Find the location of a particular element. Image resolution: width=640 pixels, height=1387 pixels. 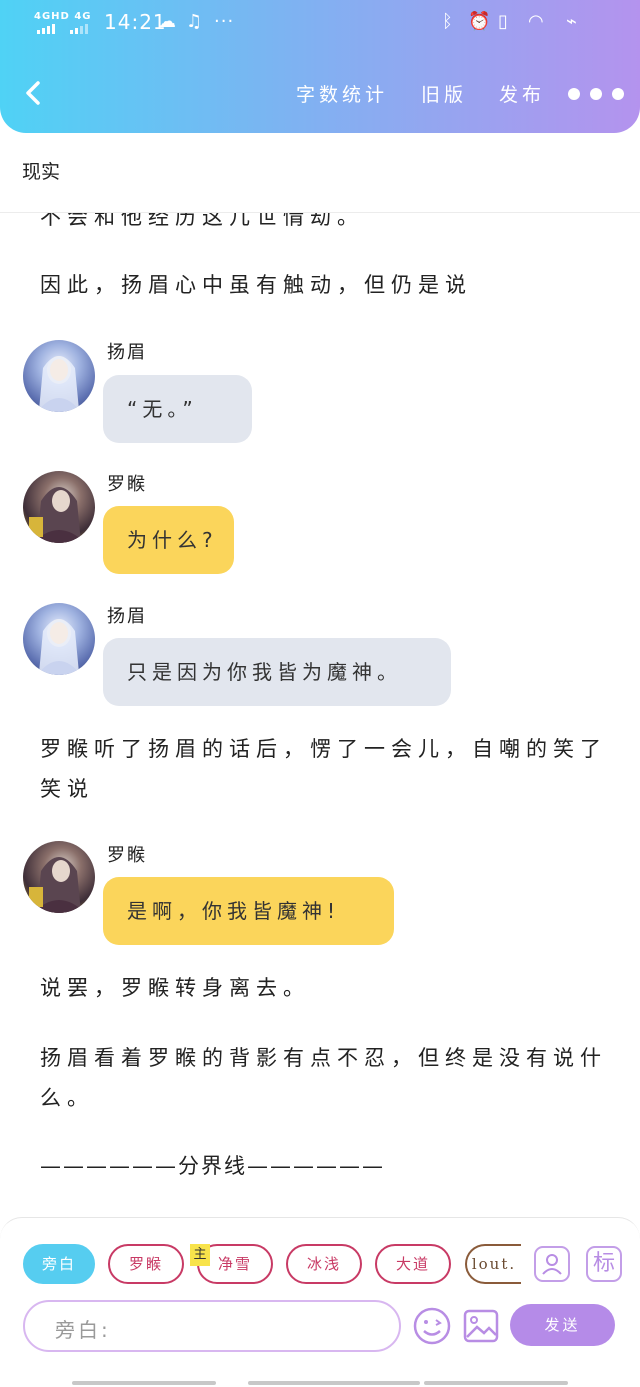

battery-icon: ⌁ is located at coordinates (571, 21).